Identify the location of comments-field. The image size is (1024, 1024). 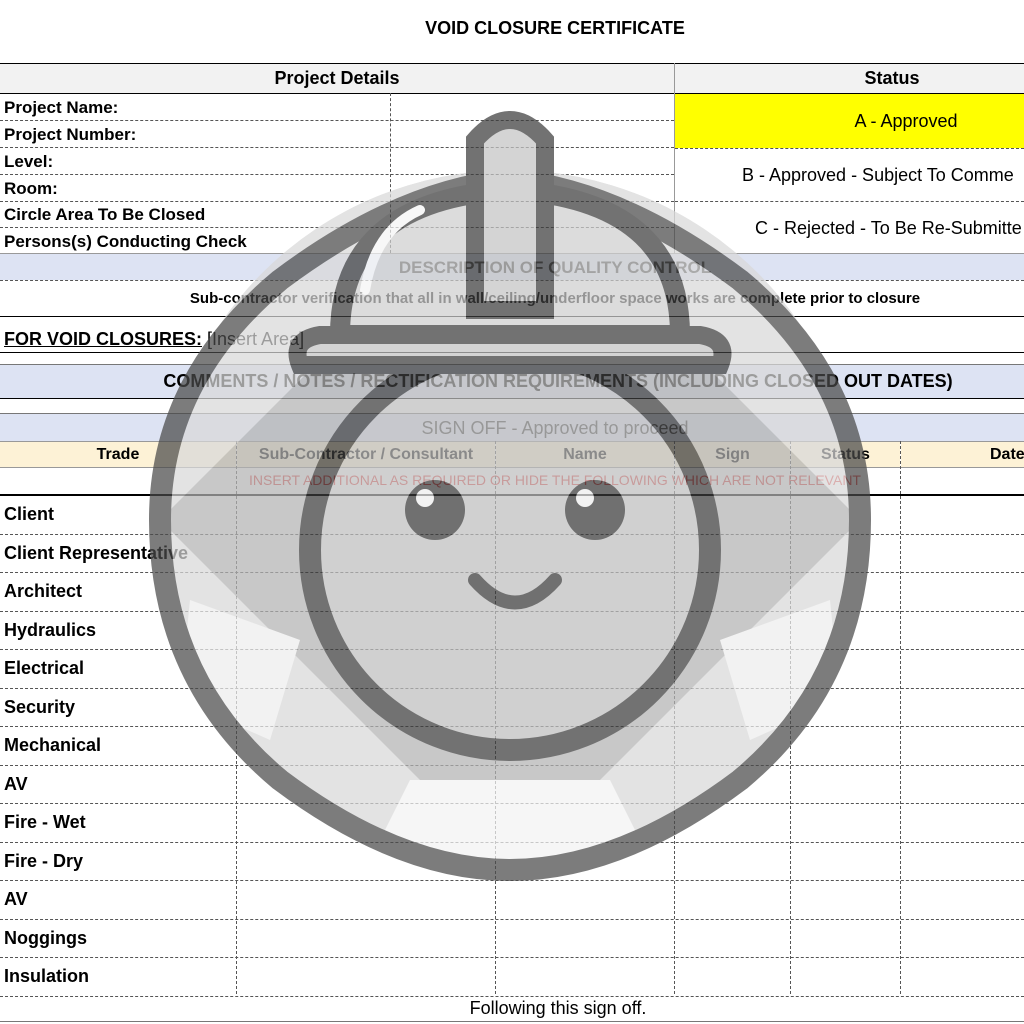
(512, 406).